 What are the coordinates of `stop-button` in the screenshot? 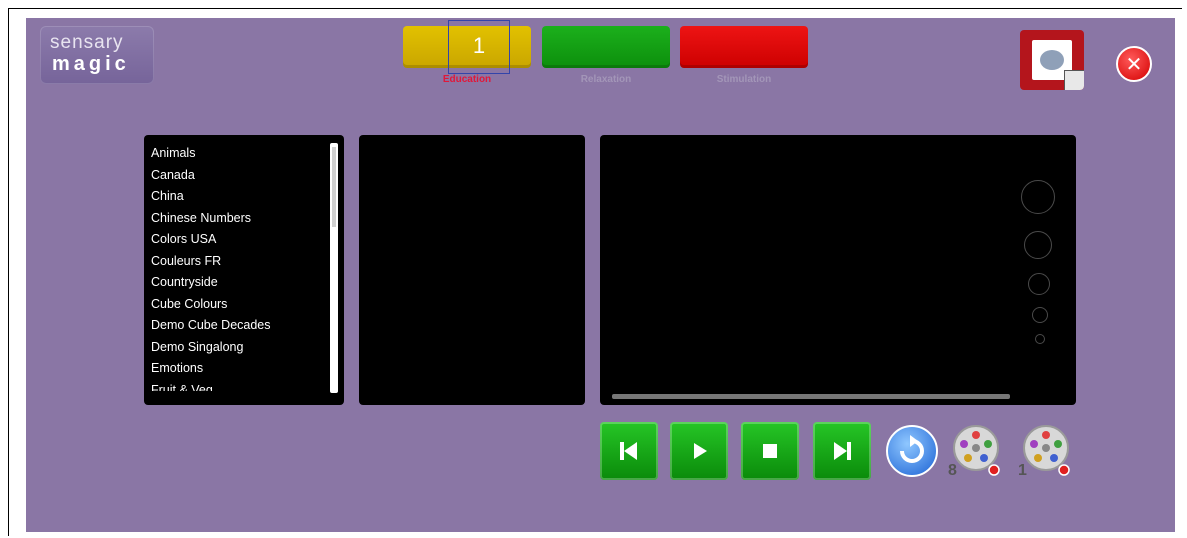 It's located at (770, 451).